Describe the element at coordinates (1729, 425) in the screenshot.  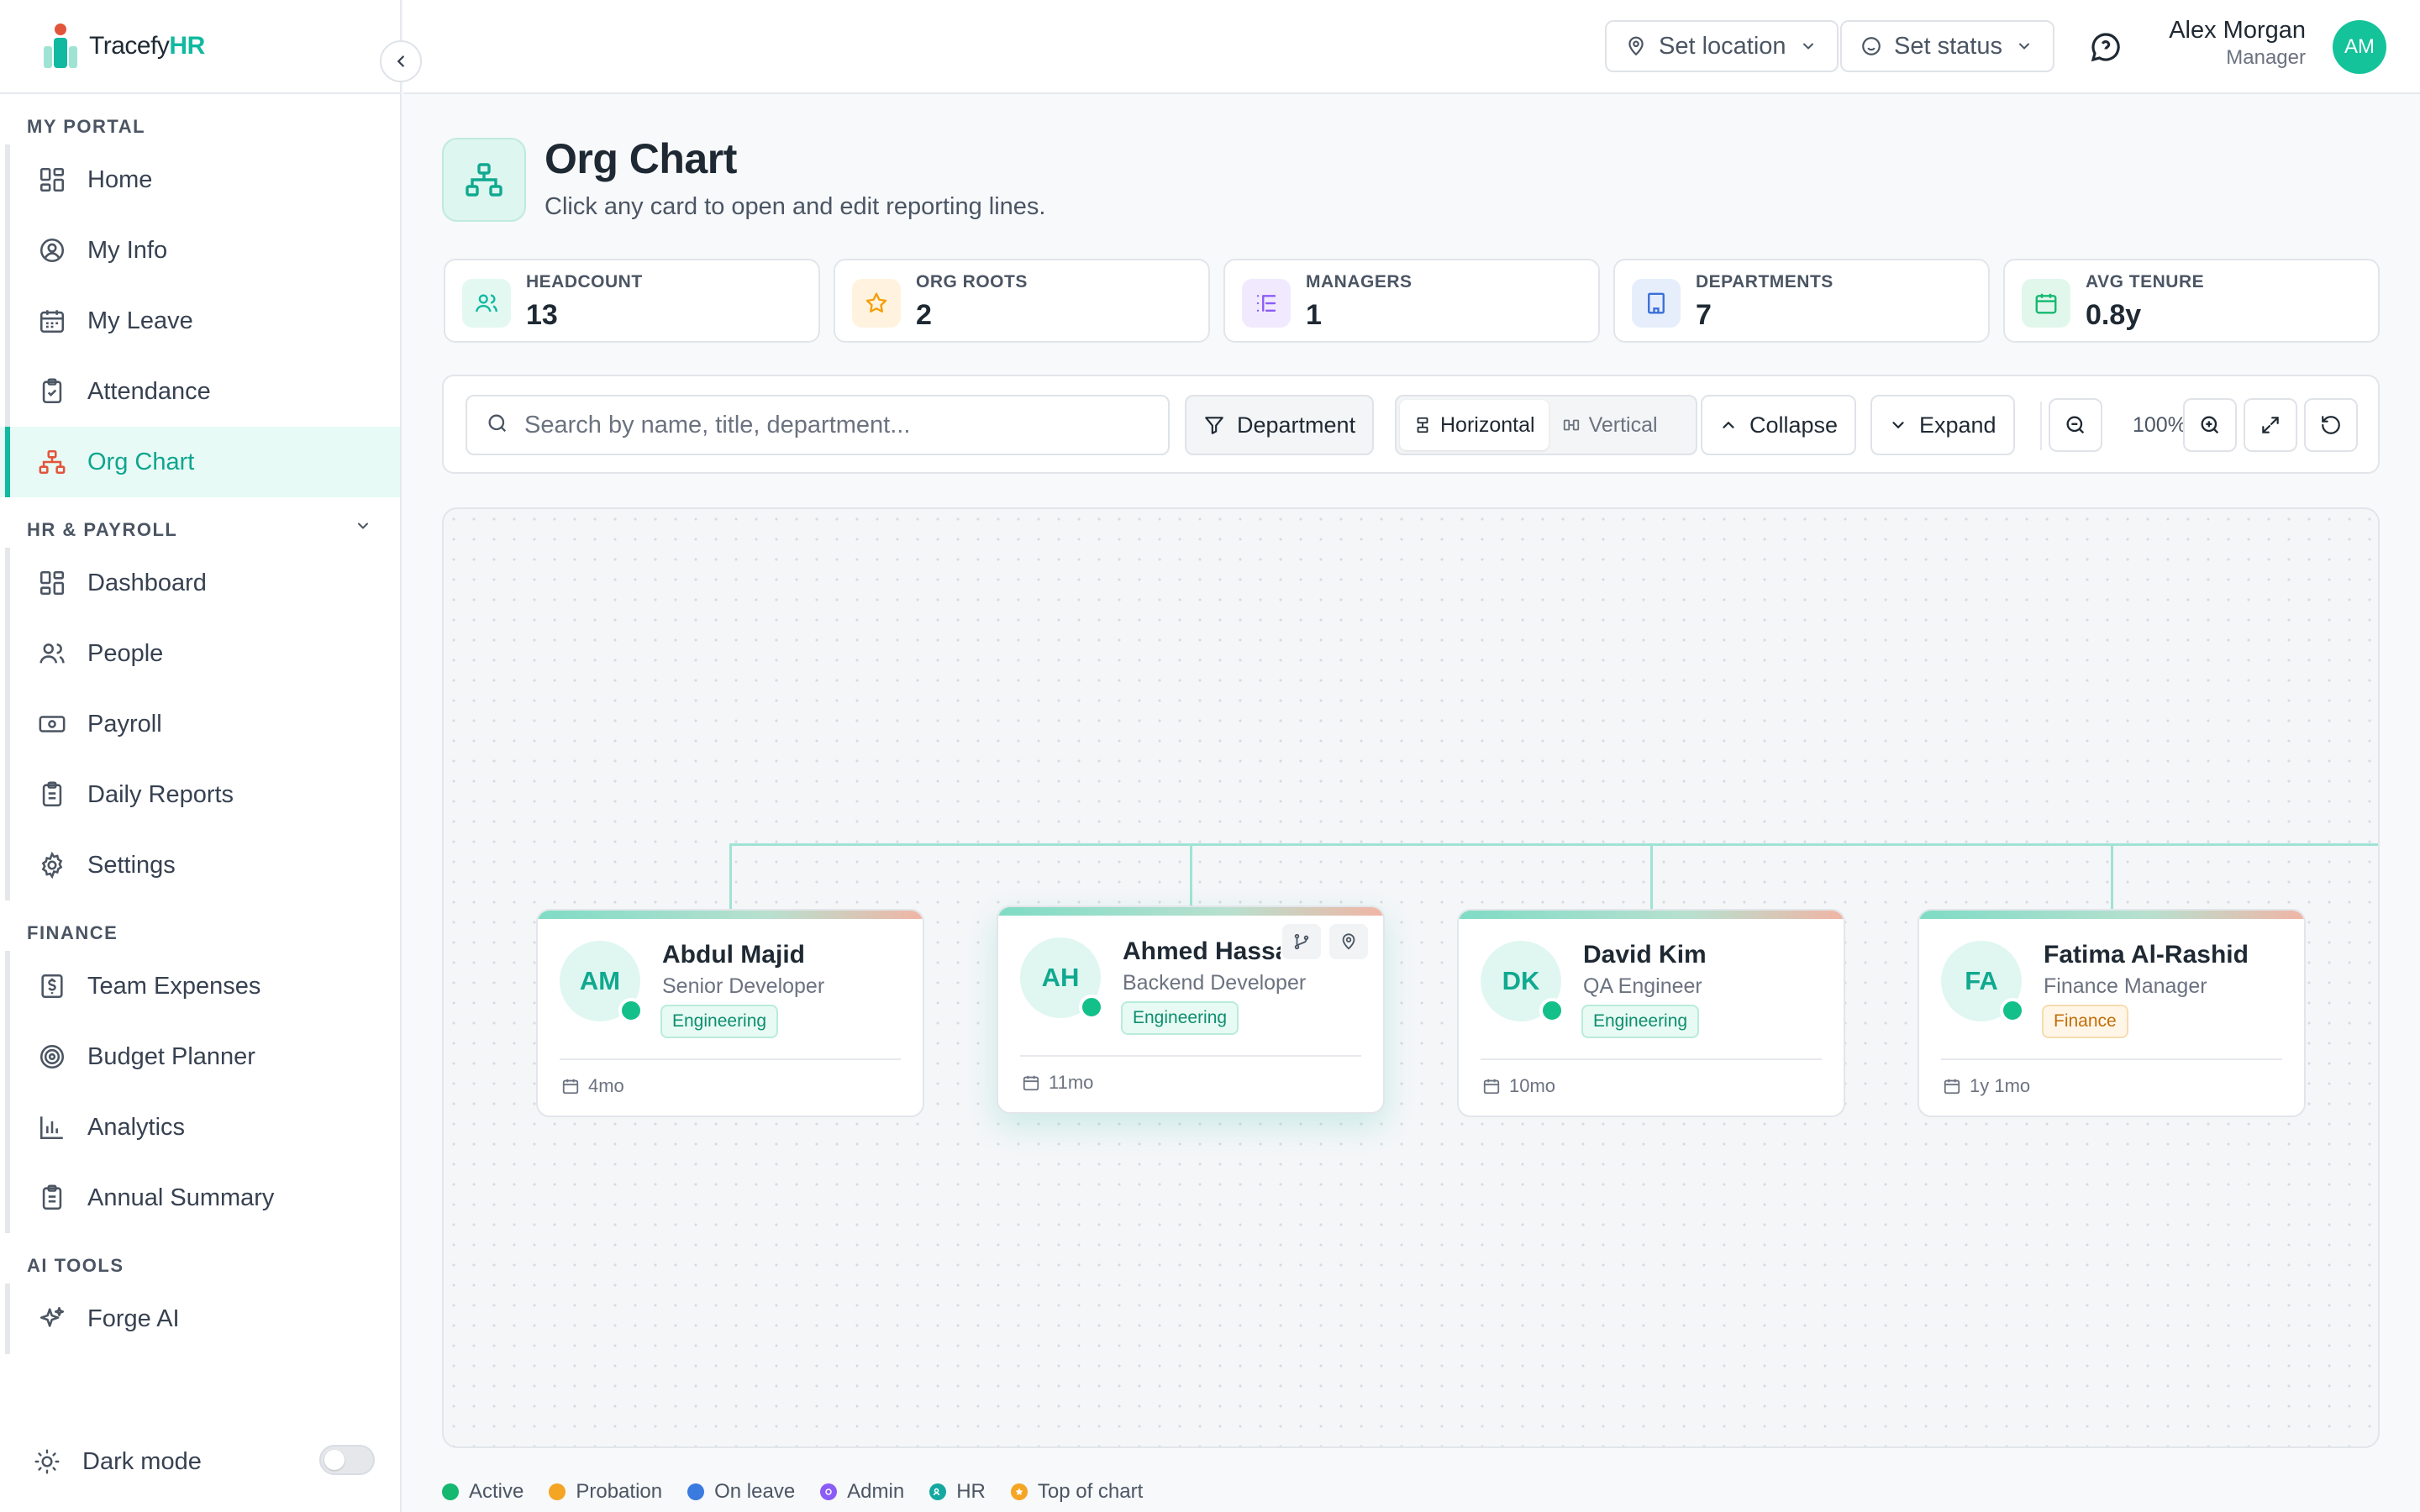
I see `chevron-up-icon` at that location.